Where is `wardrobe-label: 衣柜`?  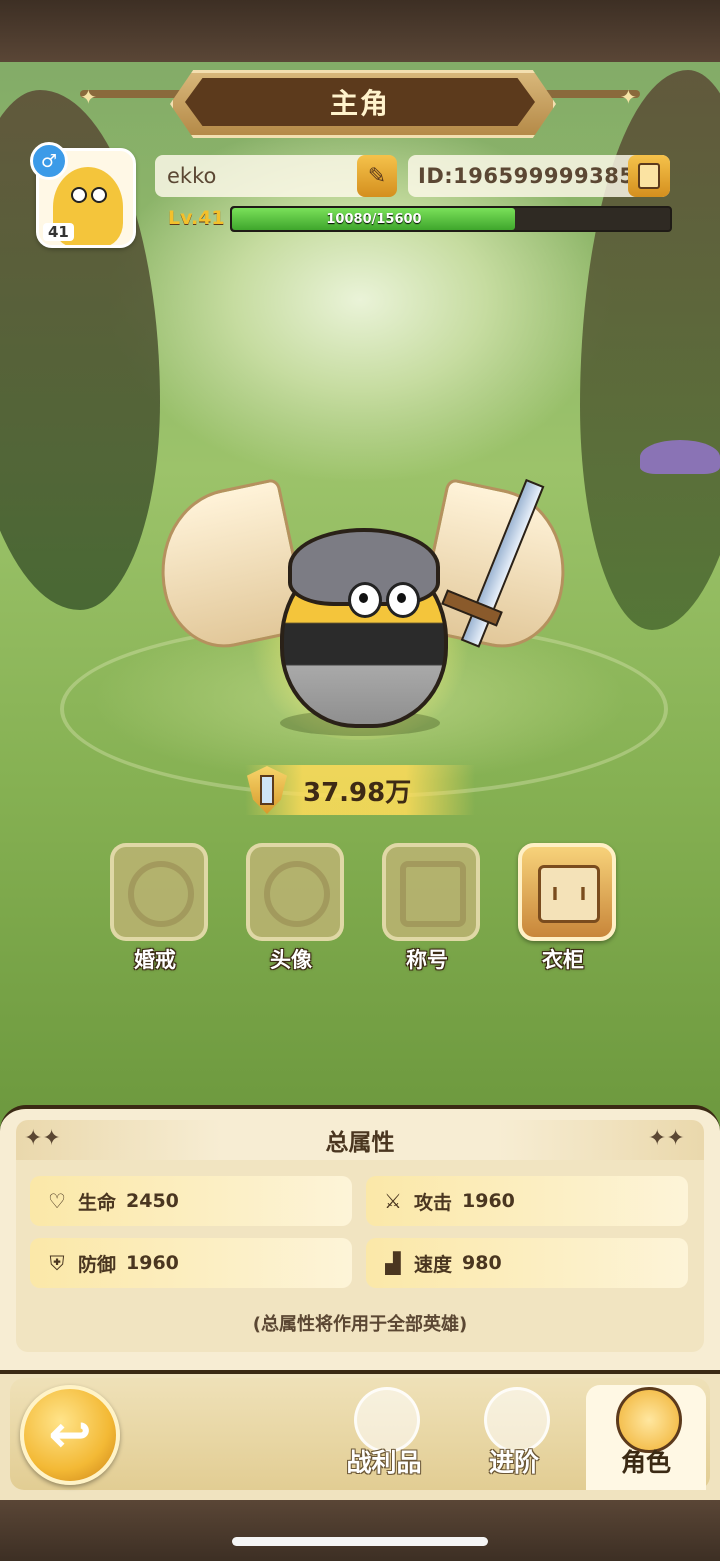 wardrobe-label: 衣柜 is located at coordinates (563, 960).